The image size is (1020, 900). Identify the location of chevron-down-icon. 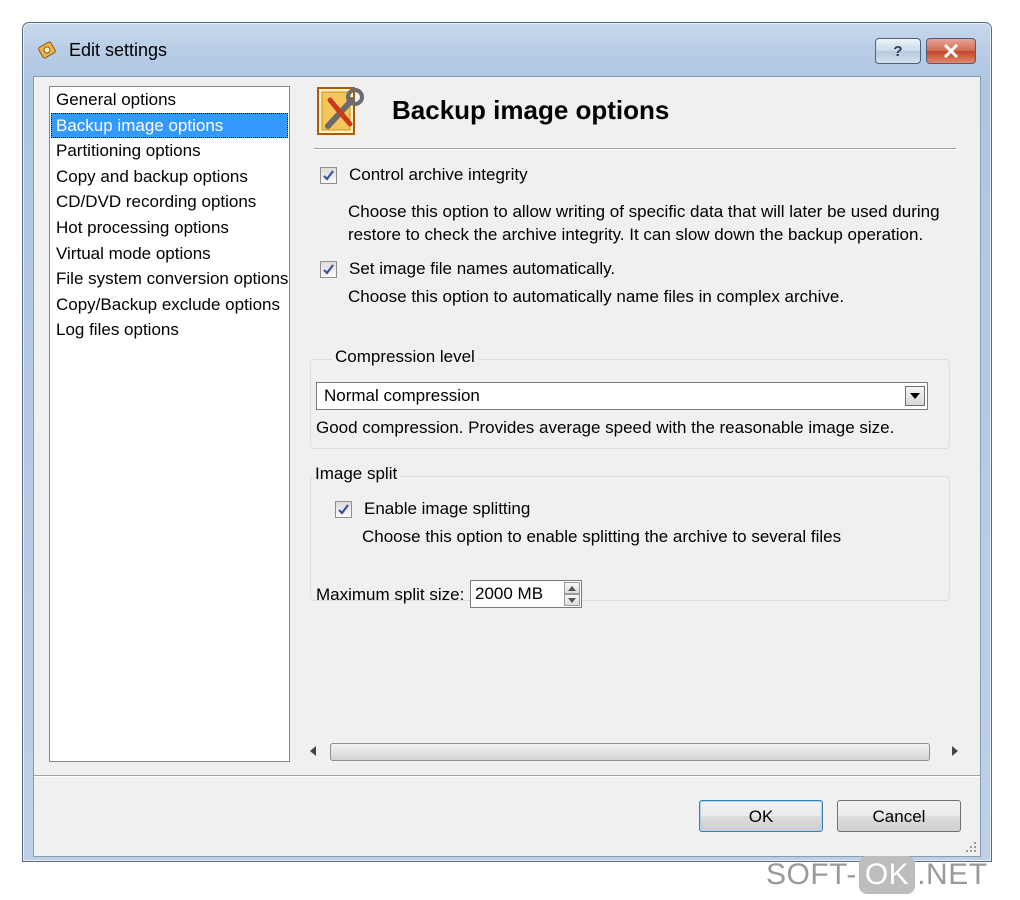
(915, 396).